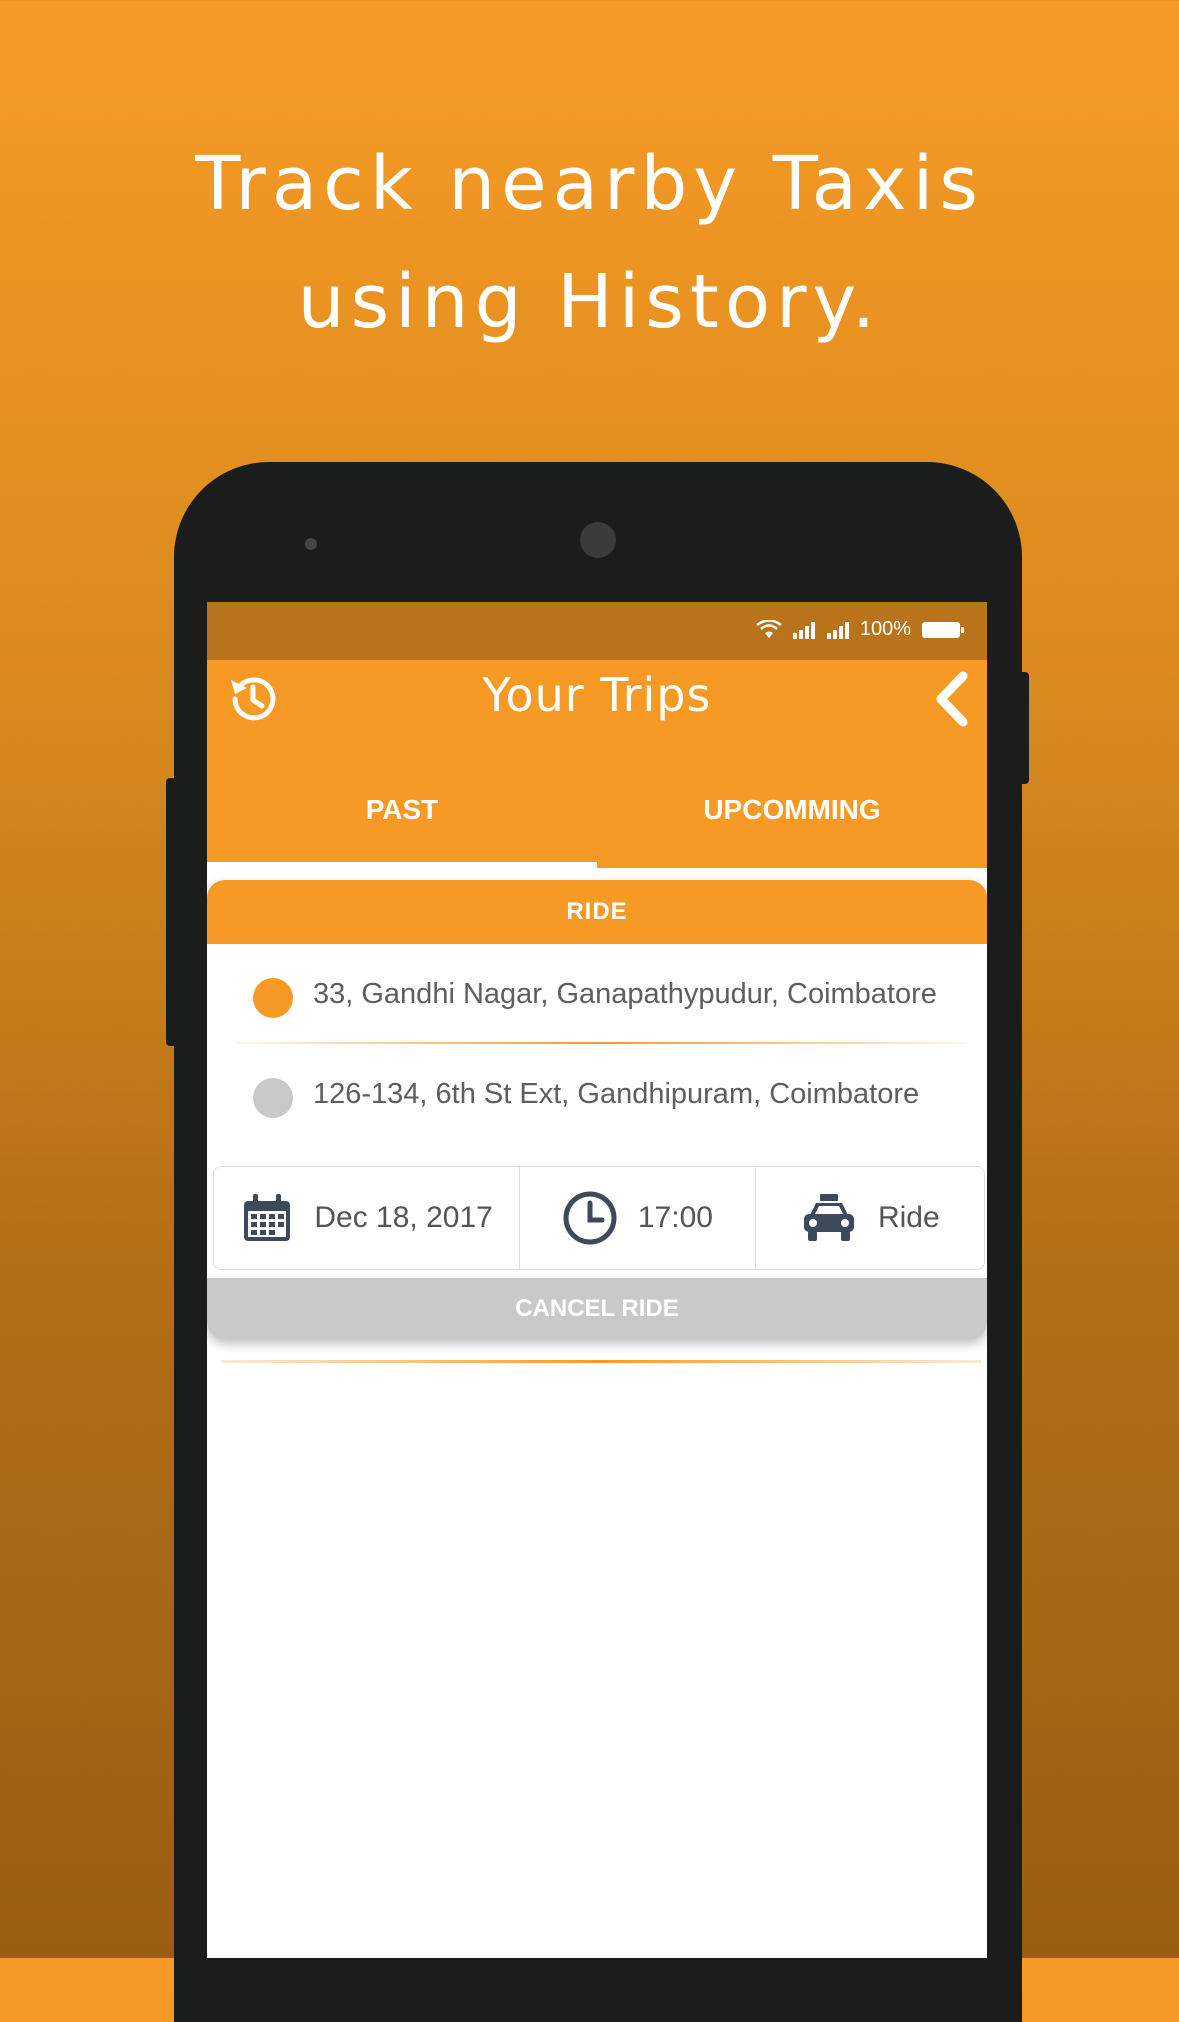  Describe the element at coordinates (598, 540) in the screenshot. I see `phone-camera` at that location.